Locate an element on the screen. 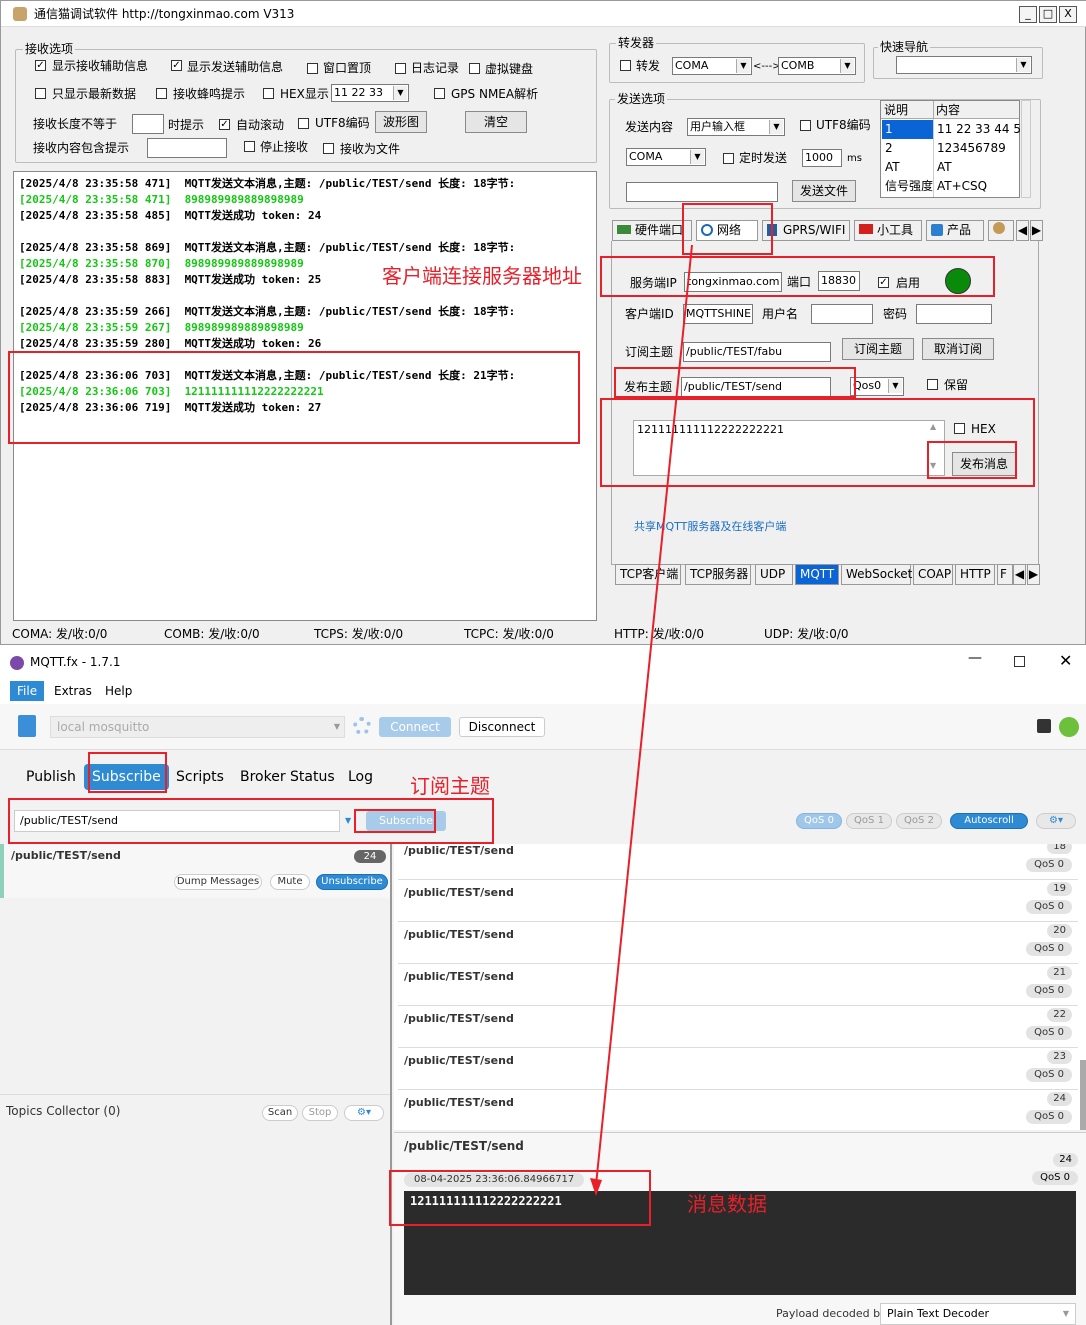 The height and width of the screenshot is (1325, 1086). qos1-button: QoS 1 is located at coordinates (869, 821).